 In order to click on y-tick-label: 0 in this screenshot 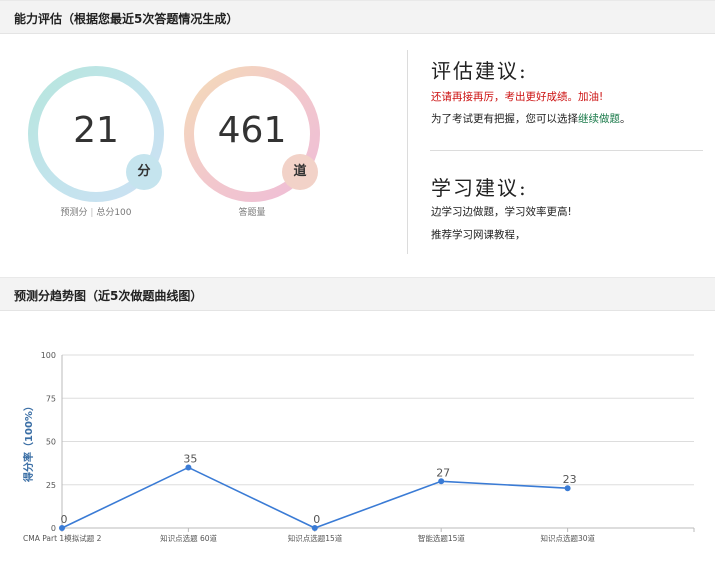, I will do `click(53, 528)`.